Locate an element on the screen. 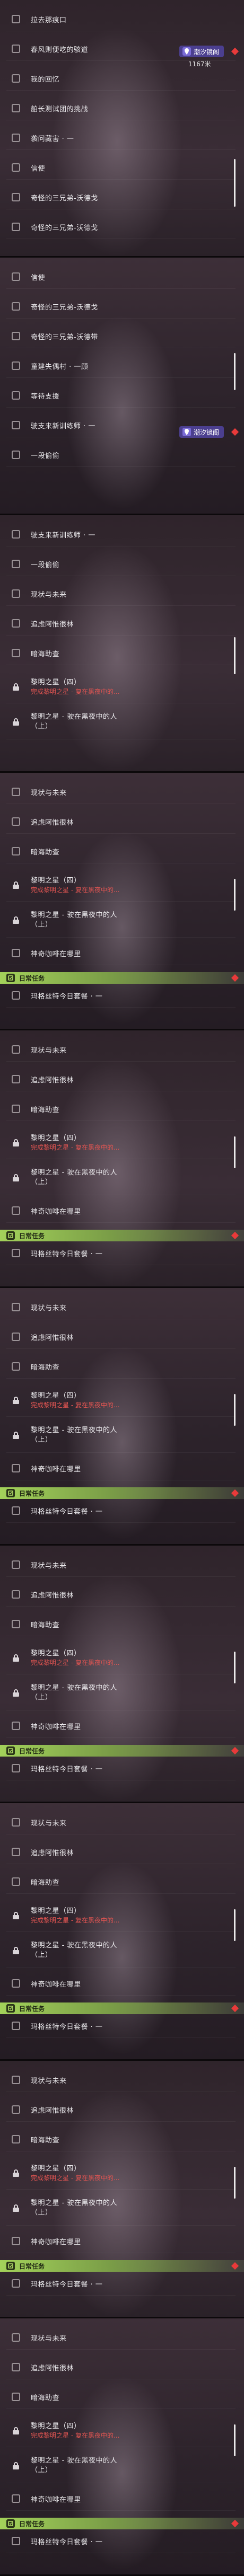 The height and width of the screenshot is (2576, 244). quest-item: 拉去那痕口 is located at coordinates (121, 19).